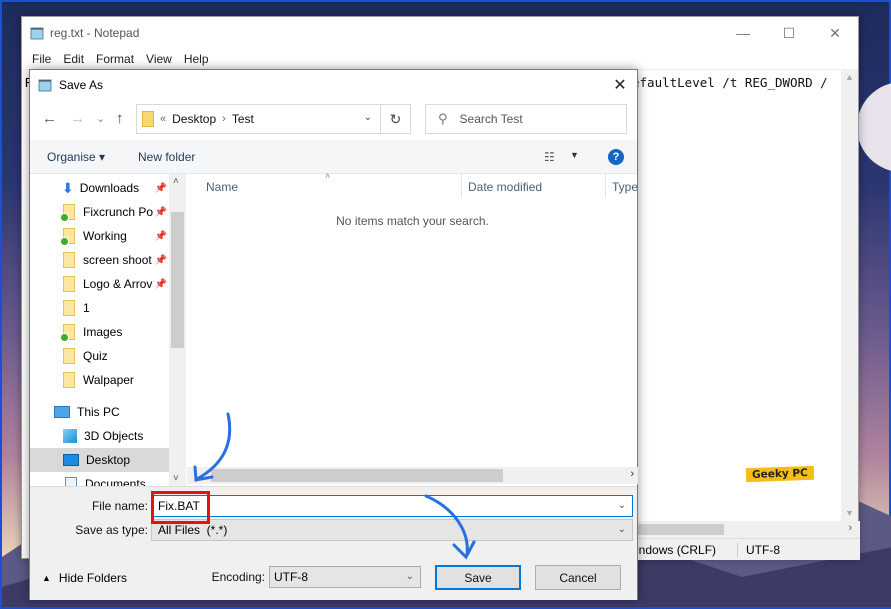 This screenshot has height=609, width=891. What do you see at coordinates (163, 119) in the screenshot?
I see `breadcrumb-overflow: «` at bounding box center [163, 119].